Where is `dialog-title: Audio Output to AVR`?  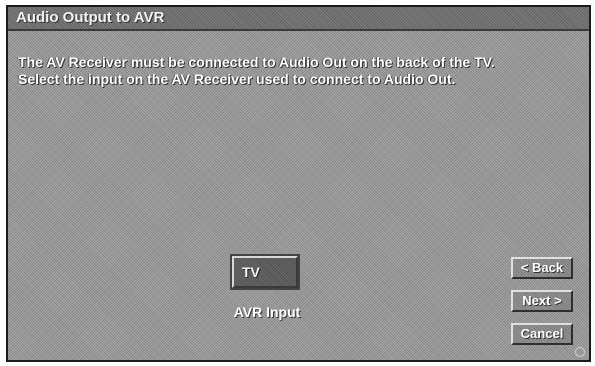 dialog-title: Audio Output to AVR is located at coordinates (90, 17).